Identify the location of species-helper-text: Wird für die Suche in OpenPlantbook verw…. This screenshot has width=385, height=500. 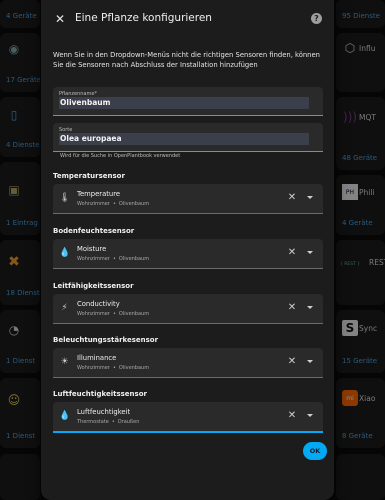
(120, 156).